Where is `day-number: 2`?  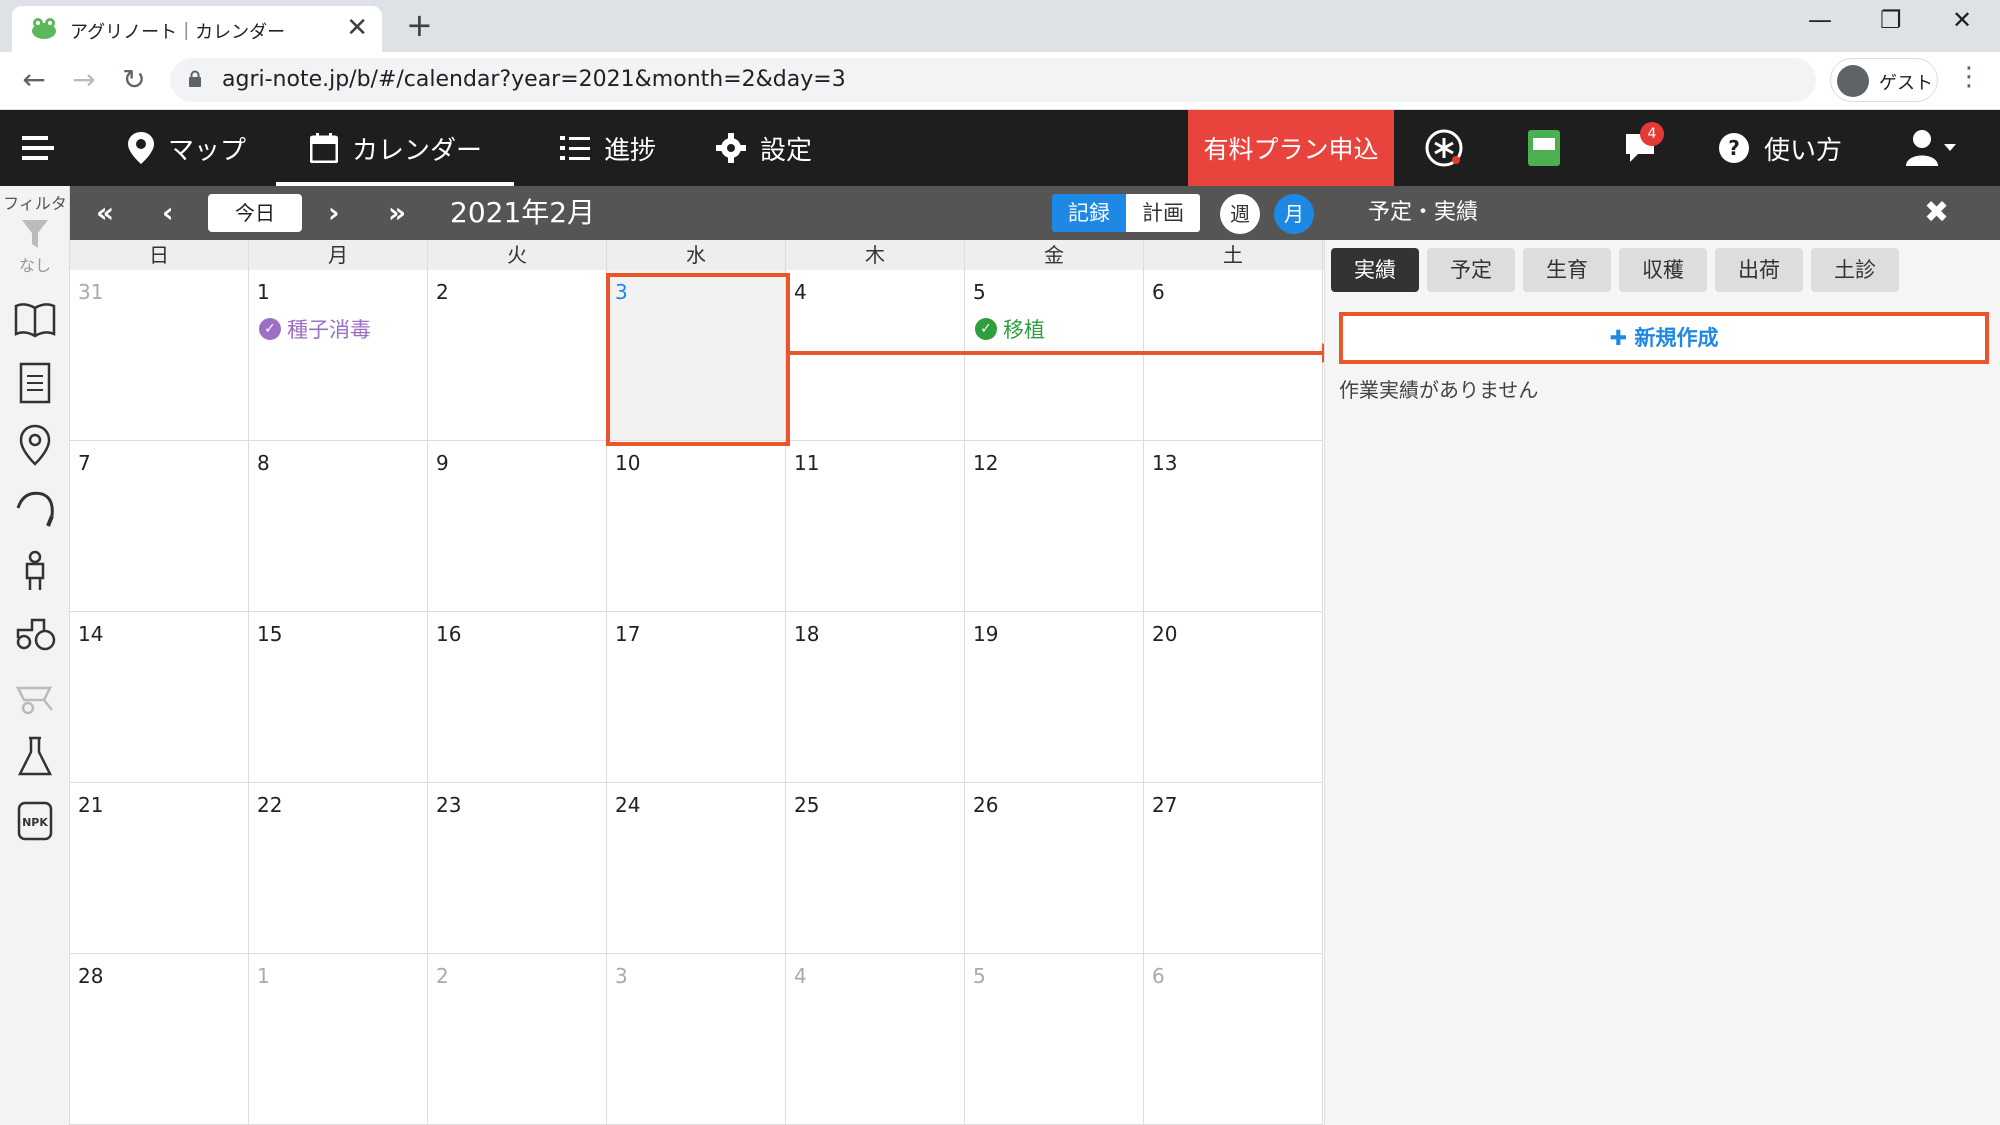 day-number: 2 is located at coordinates (442, 976).